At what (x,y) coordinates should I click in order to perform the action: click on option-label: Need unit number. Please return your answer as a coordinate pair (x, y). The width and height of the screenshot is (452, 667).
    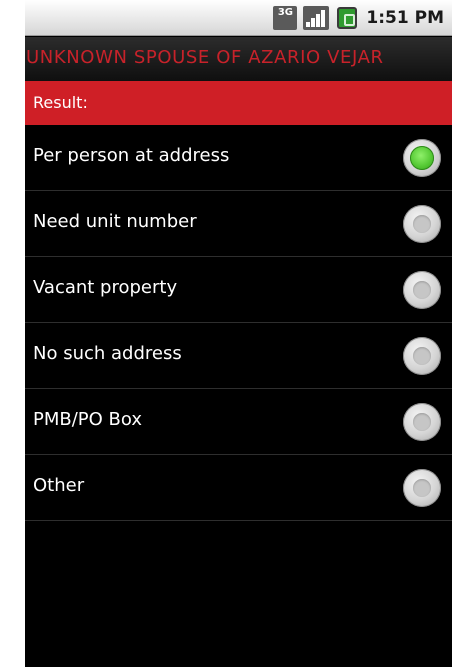
    Looking at the image, I should click on (115, 221).